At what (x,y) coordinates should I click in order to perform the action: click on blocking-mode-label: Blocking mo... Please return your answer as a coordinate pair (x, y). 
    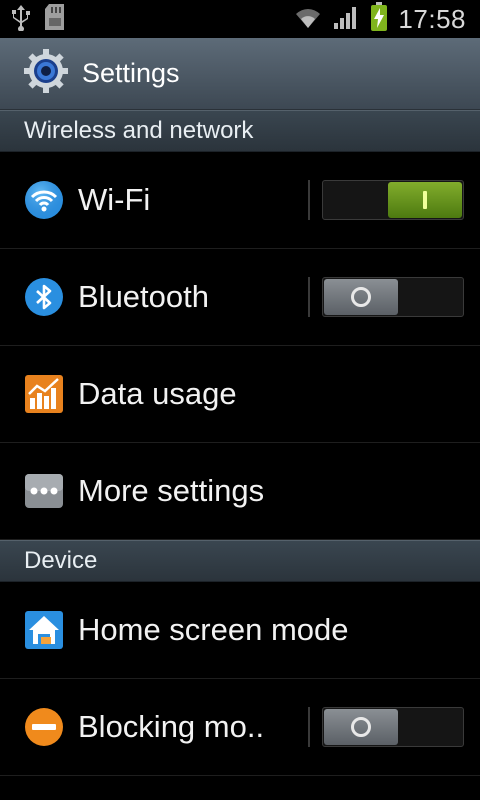
    Looking at the image, I should click on (171, 726).